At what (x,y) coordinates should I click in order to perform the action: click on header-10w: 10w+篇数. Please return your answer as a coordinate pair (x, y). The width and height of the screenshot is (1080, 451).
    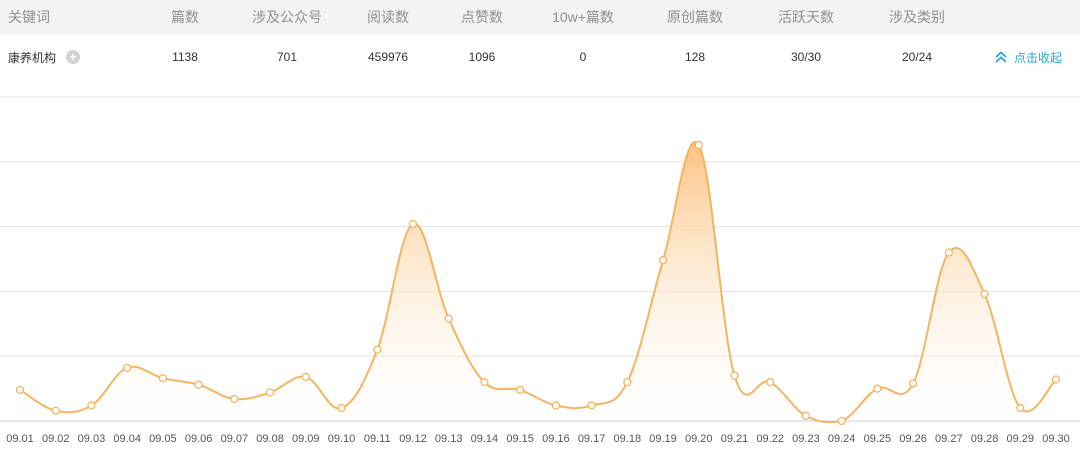
    Looking at the image, I should click on (583, 17).